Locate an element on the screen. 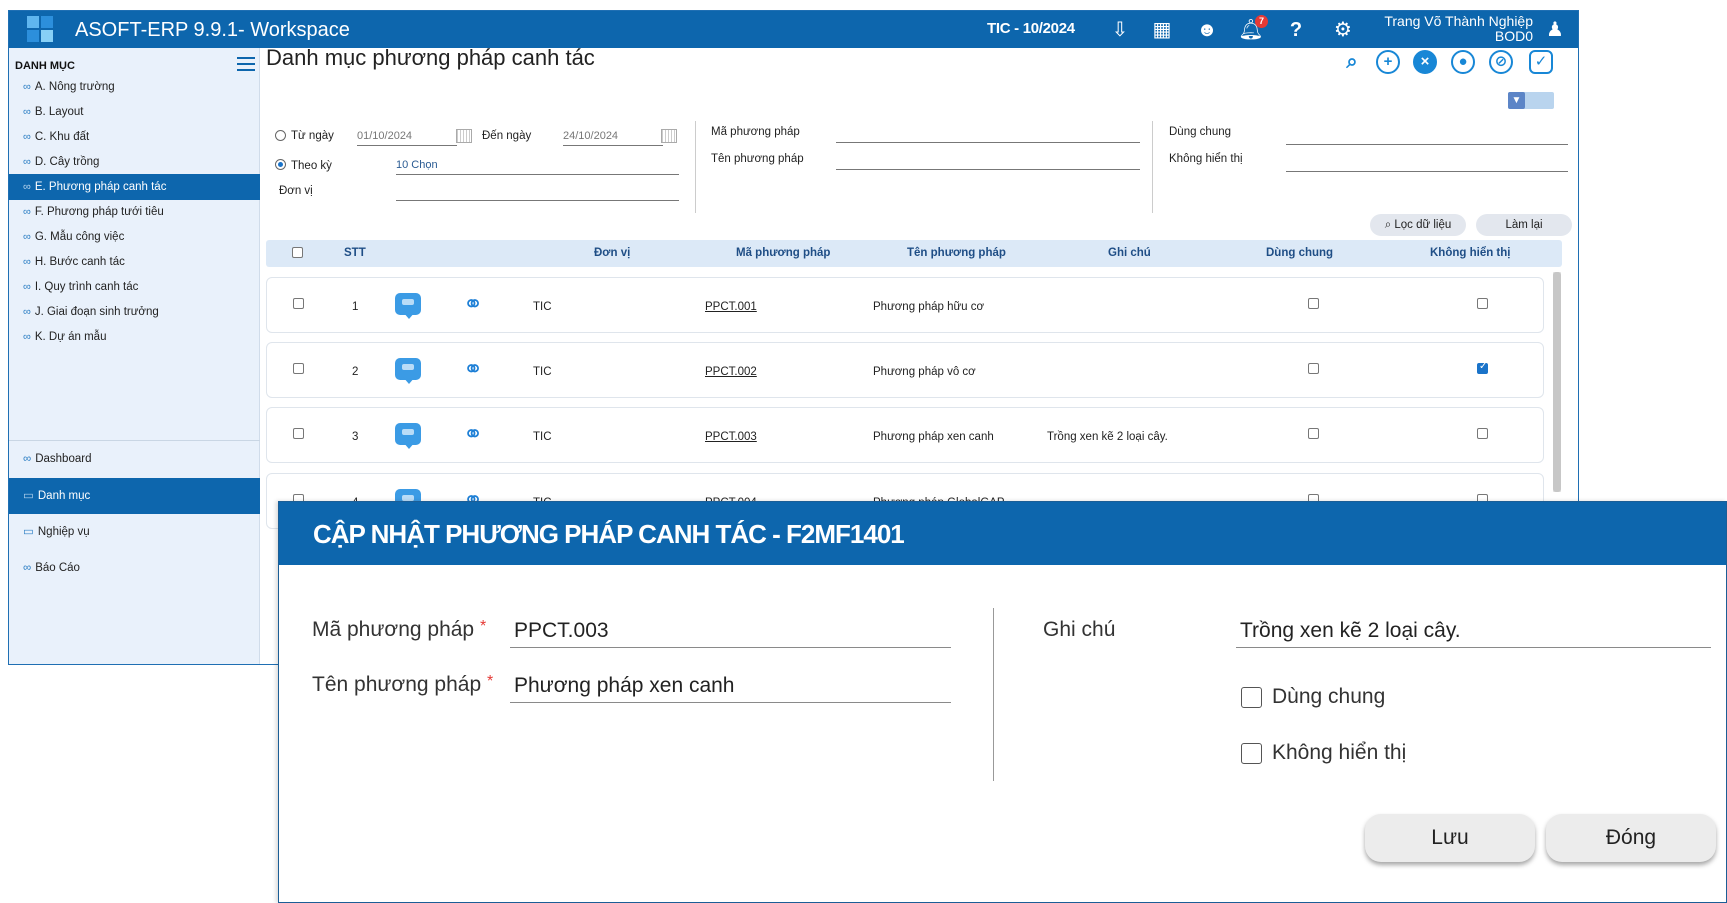 Image resolution: width=1727 pixels, height=903 pixels. period-selector: TIC - 10/2024 is located at coordinates (1031, 28).